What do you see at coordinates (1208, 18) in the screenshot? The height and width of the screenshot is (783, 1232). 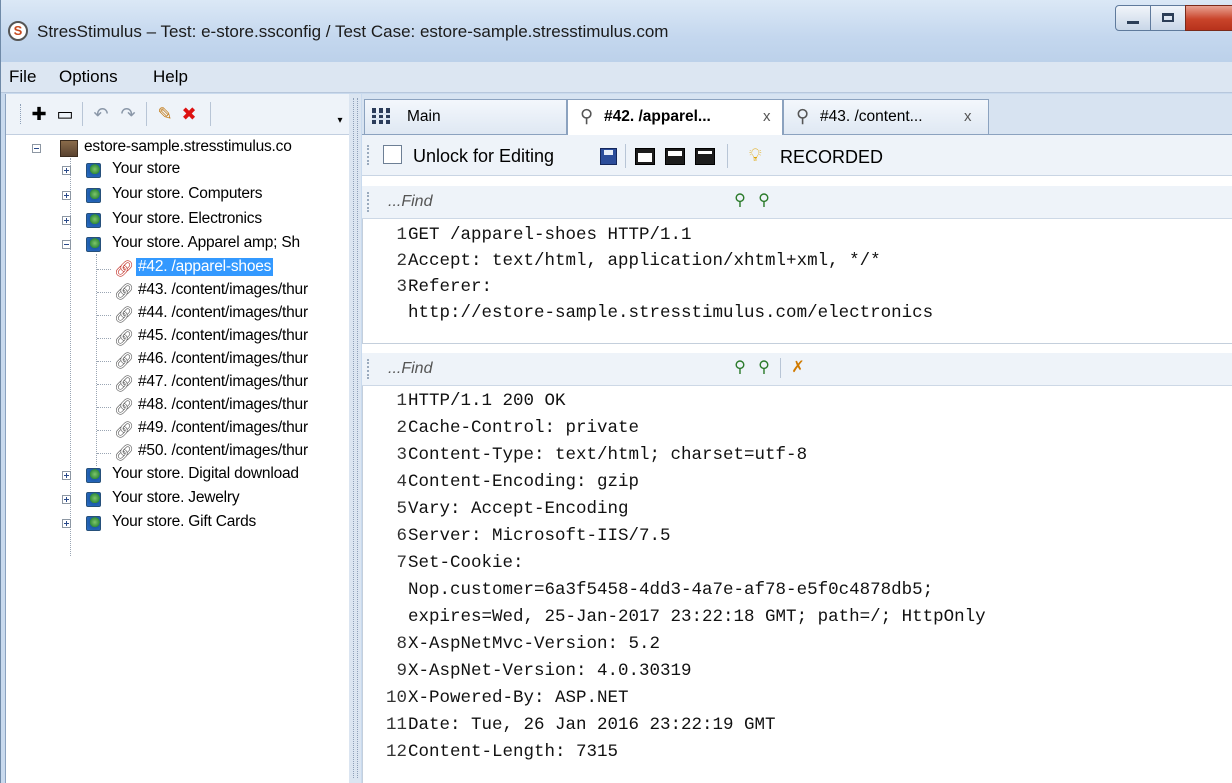 I see `close-button` at bounding box center [1208, 18].